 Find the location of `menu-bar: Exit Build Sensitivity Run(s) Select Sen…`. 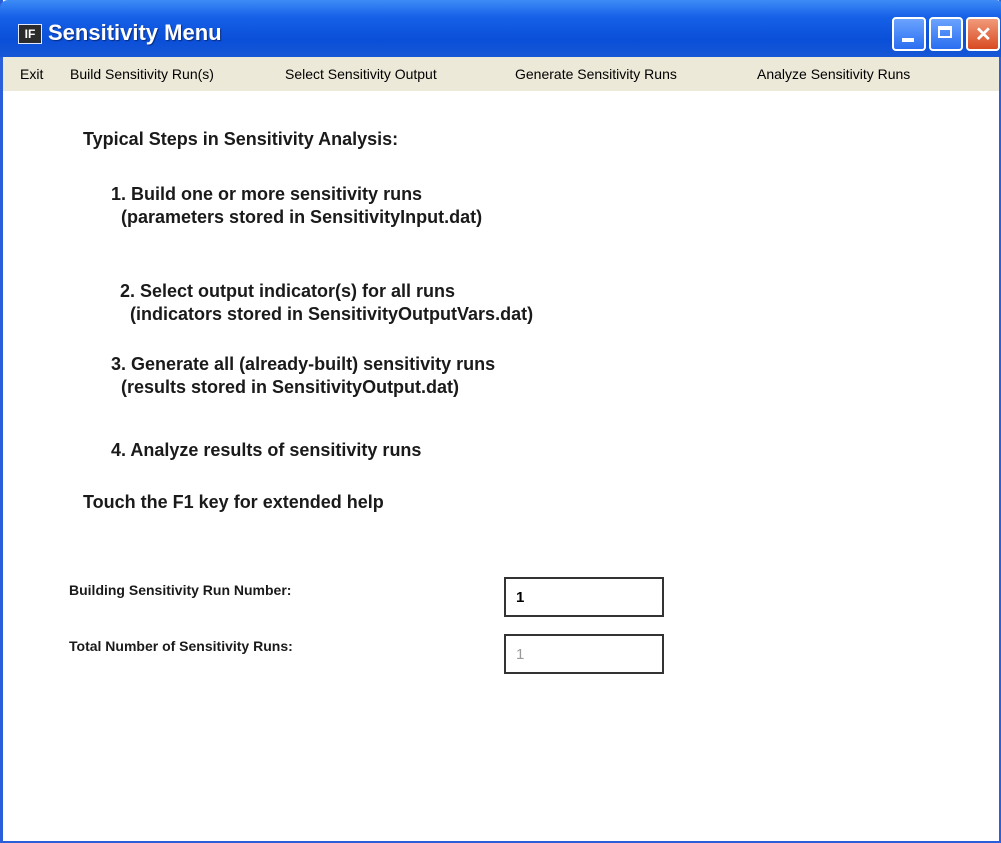

menu-bar: Exit Build Sensitivity Run(s) Select Sen… is located at coordinates (501, 74).